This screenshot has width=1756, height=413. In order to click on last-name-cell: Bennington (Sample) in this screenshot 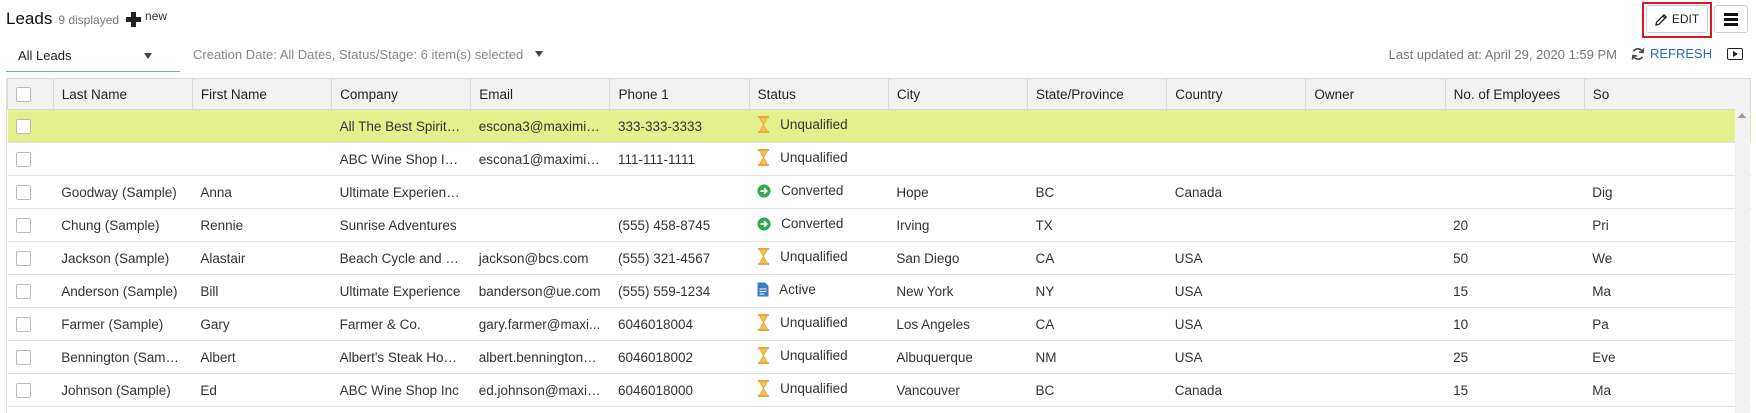, I will do `click(123, 357)`.